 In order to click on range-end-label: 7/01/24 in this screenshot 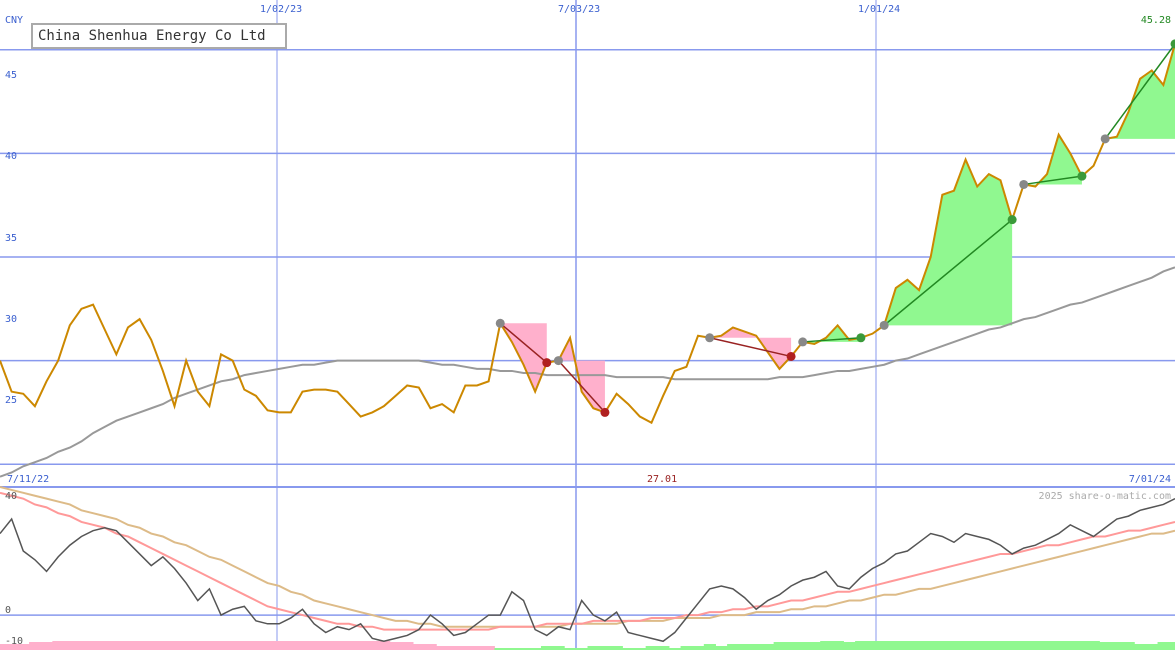, I will do `click(1150, 479)`.